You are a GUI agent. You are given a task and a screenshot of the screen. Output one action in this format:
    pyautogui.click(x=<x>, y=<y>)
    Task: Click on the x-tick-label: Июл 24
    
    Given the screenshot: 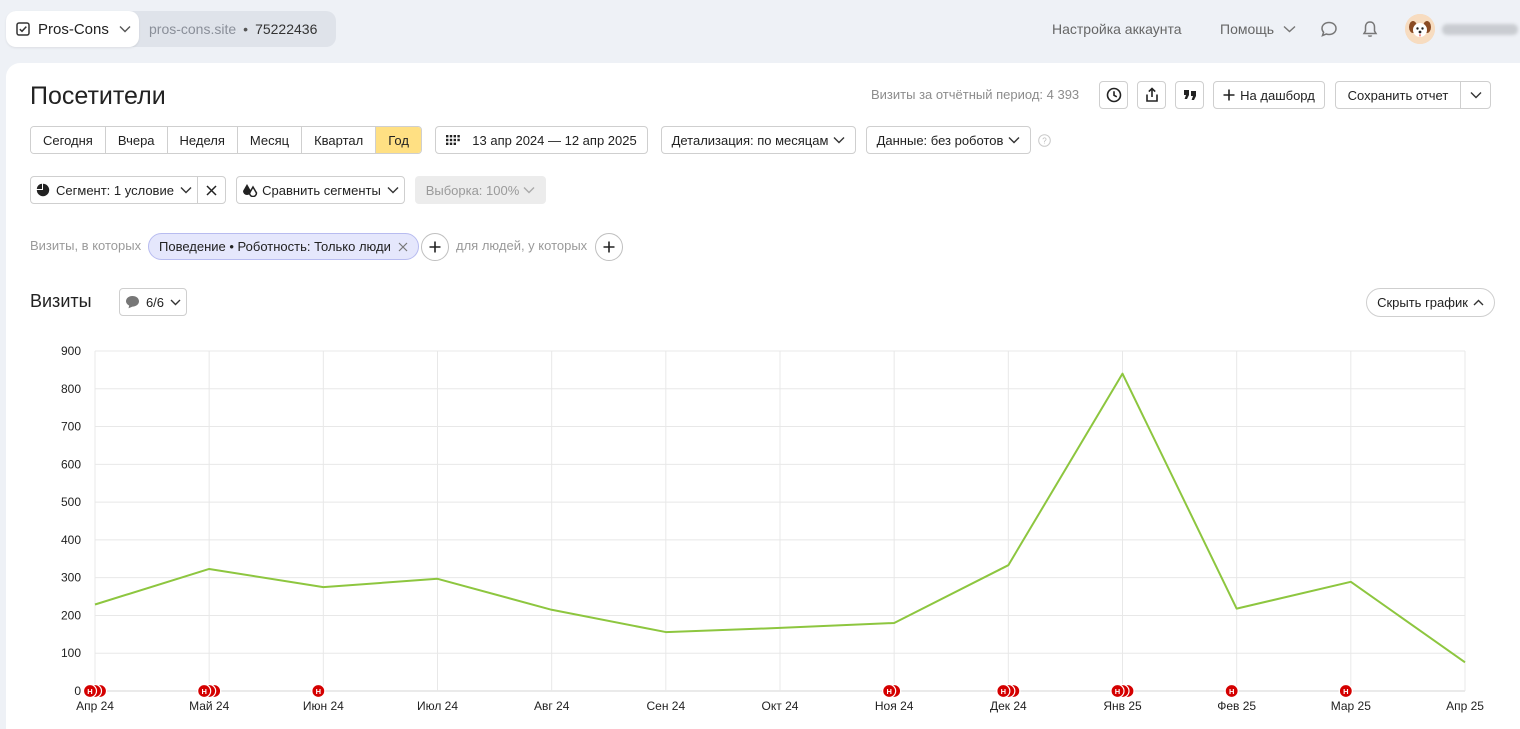 What is the action you would take?
    pyautogui.click(x=437, y=706)
    